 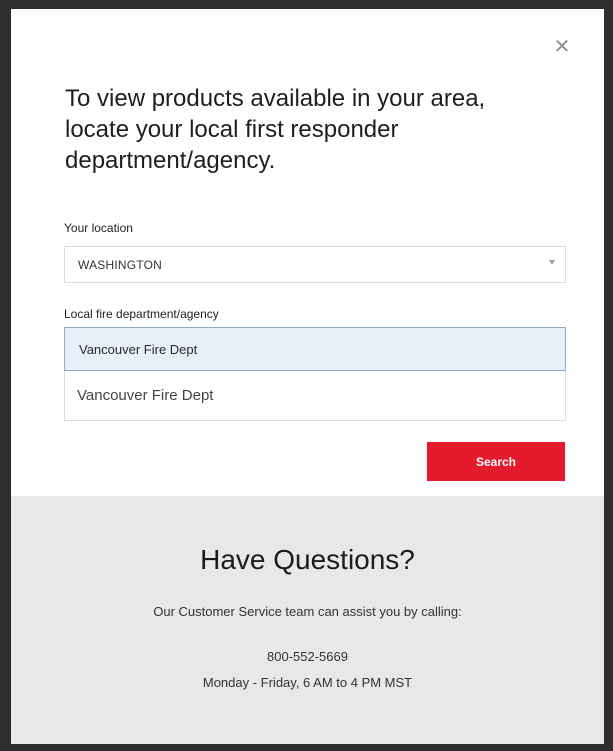 What do you see at coordinates (315, 396) in the screenshot?
I see `agency-suggestion-list: Vancouver Fire Dept` at bounding box center [315, 396].